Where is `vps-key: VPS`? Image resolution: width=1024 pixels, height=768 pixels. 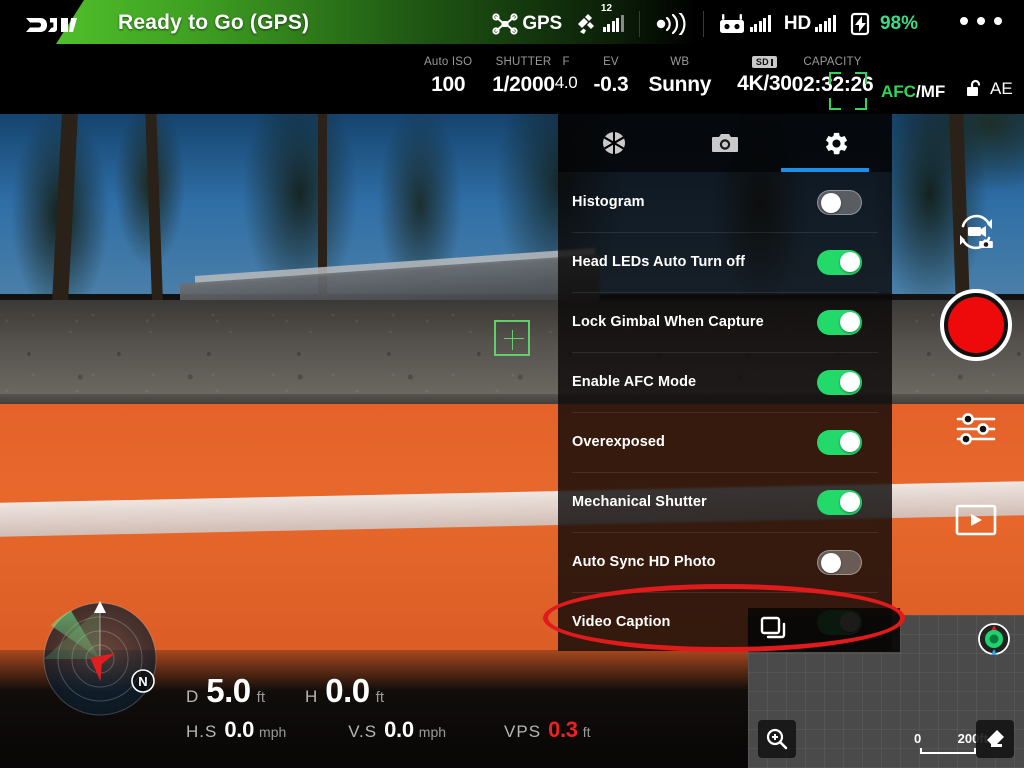
vps-key: VPS is located at coordinates (523, 731).